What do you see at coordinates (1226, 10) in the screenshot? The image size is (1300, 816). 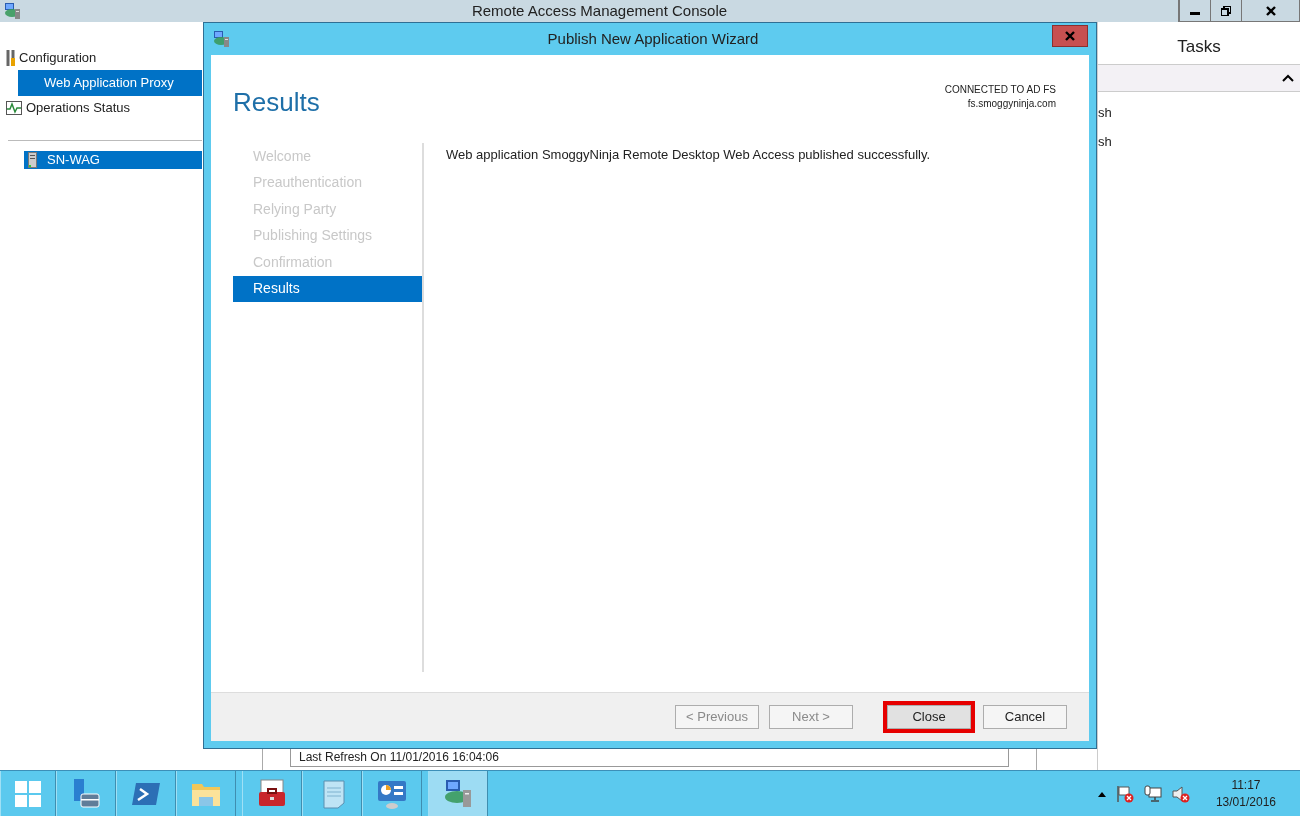 I see `restore-icon` at bounding box center [1226, 10].